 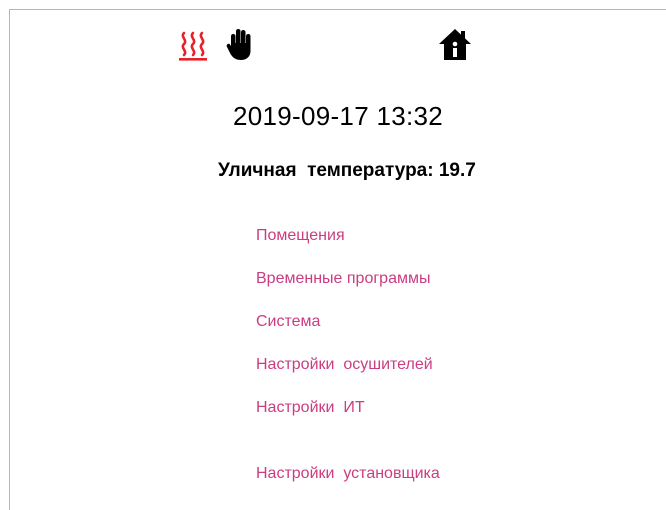 What do you see at coordinates (326, 170) in the screenshot?
I see `outdoor-temperature-label: Уличная температура:` at bounding box center [326, 170].